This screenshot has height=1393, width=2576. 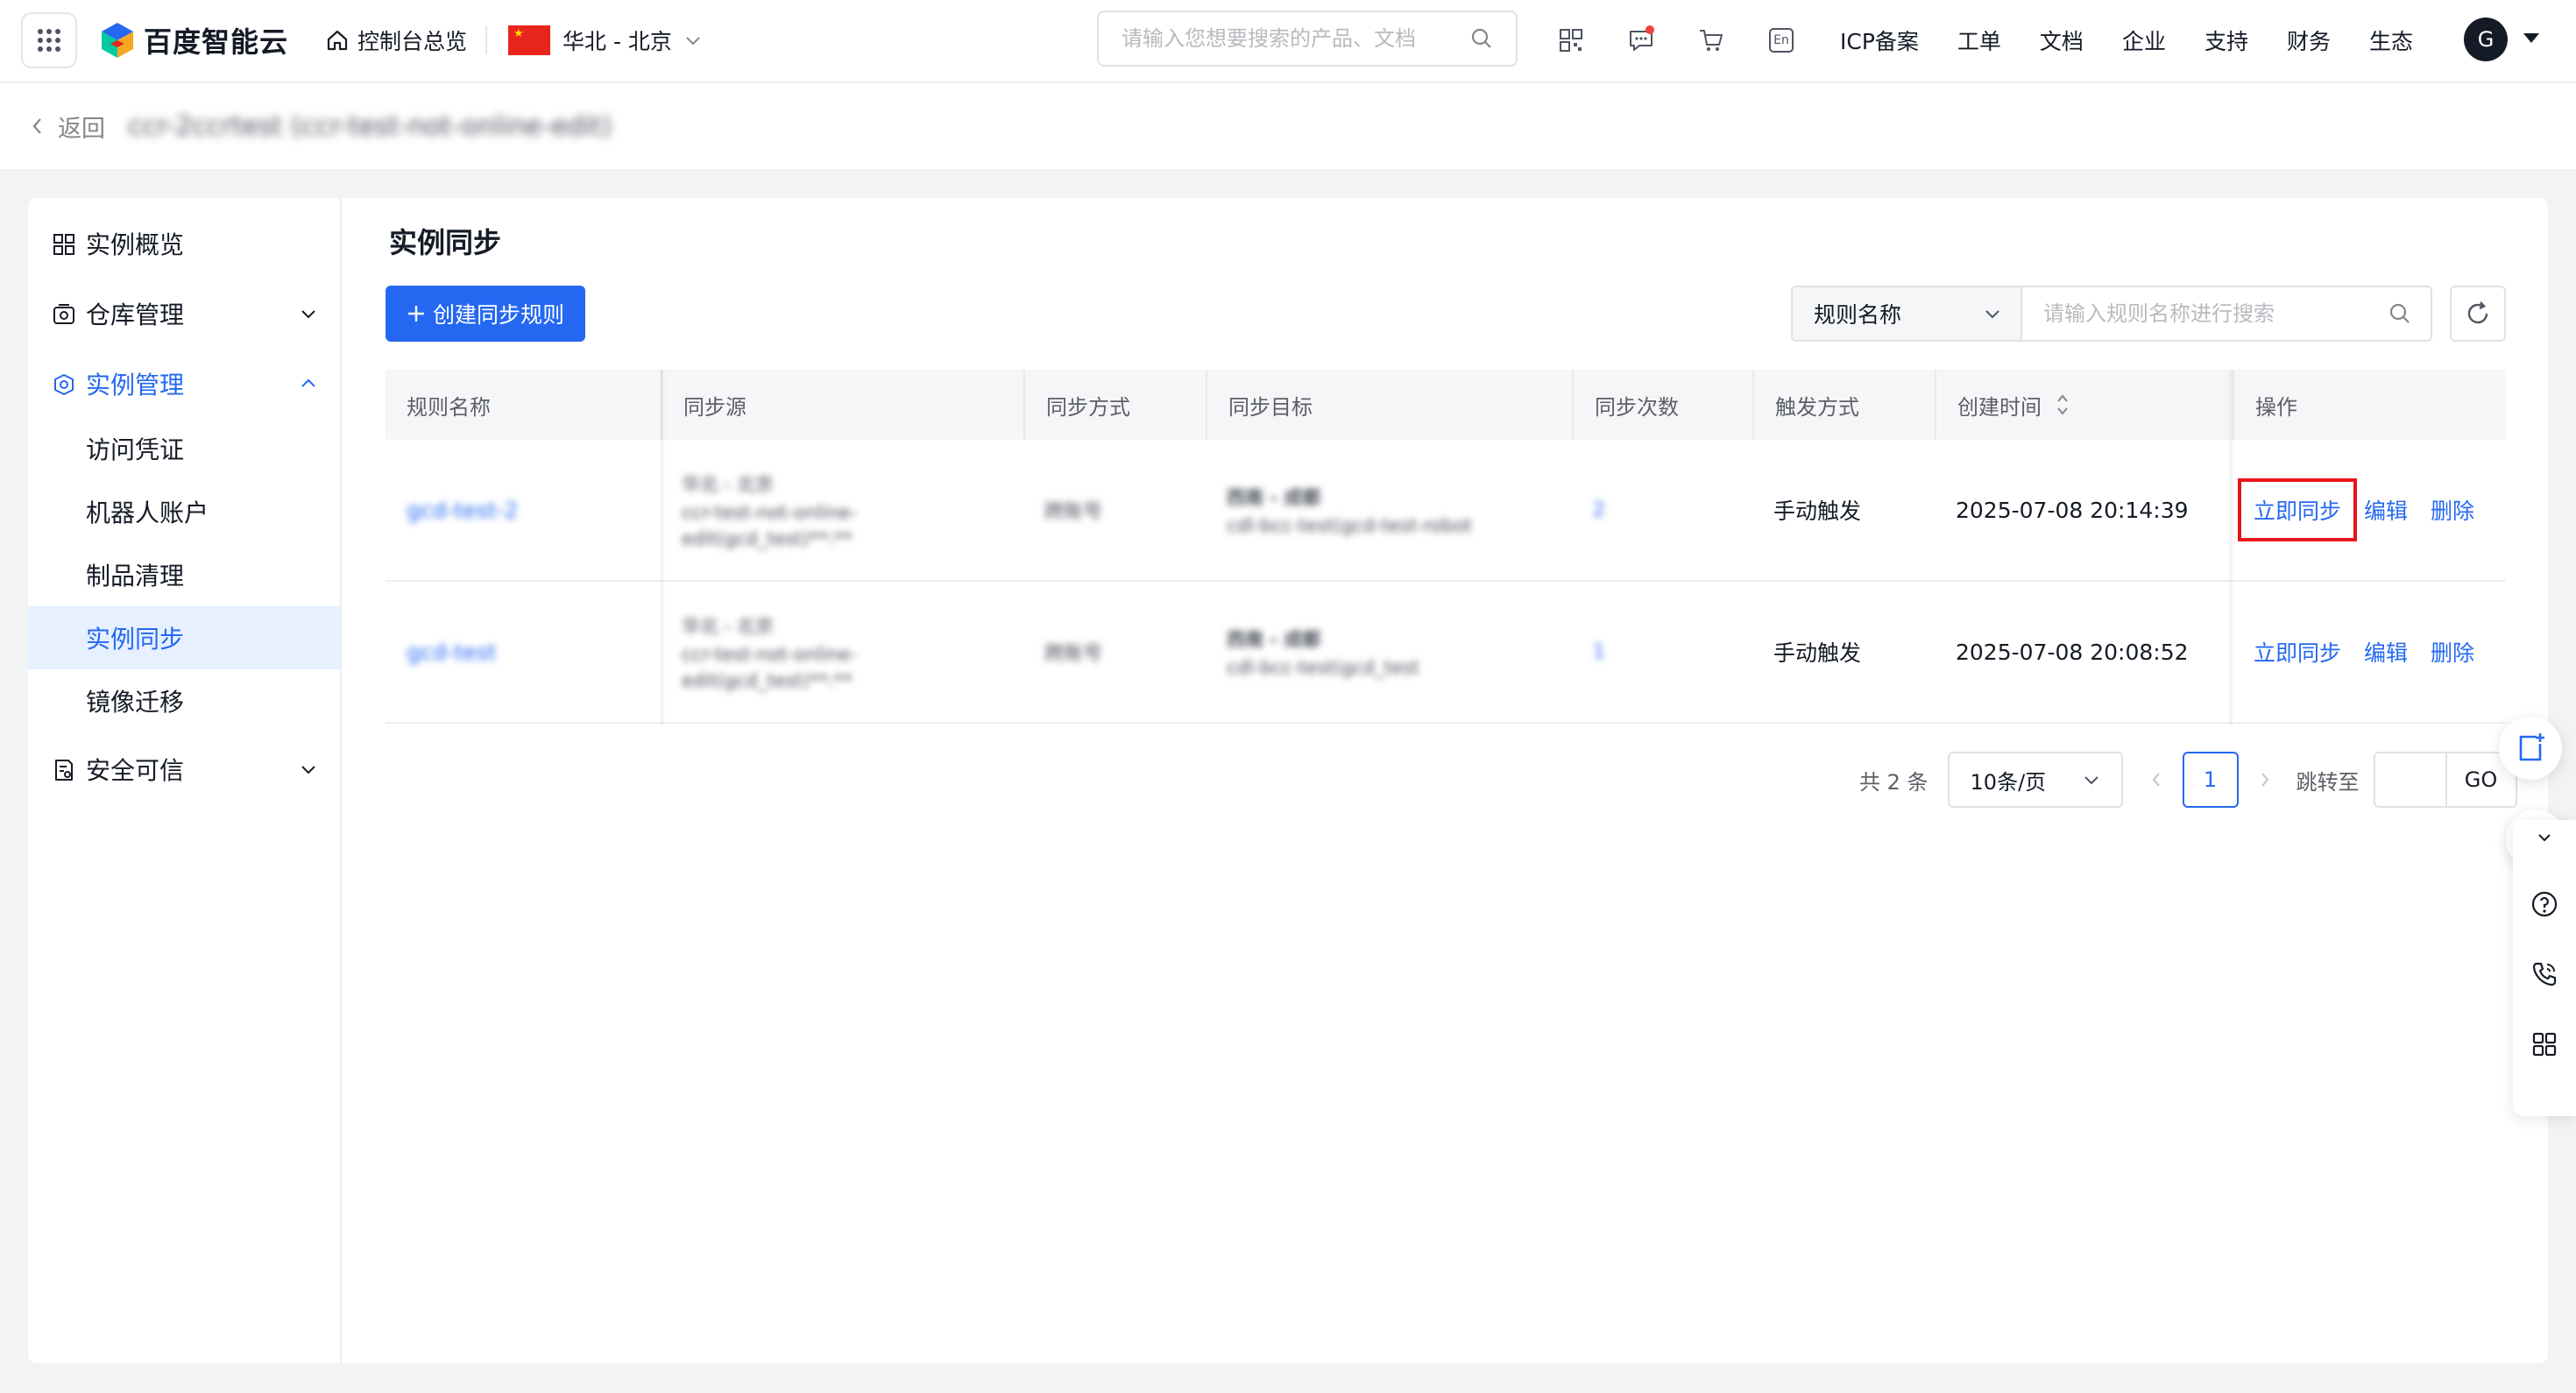 What do you see at coordinates (194, 40) in the screenshot?
I see `baidu-cloud-logo: 百度智能云` at bounding box center [194, 40].